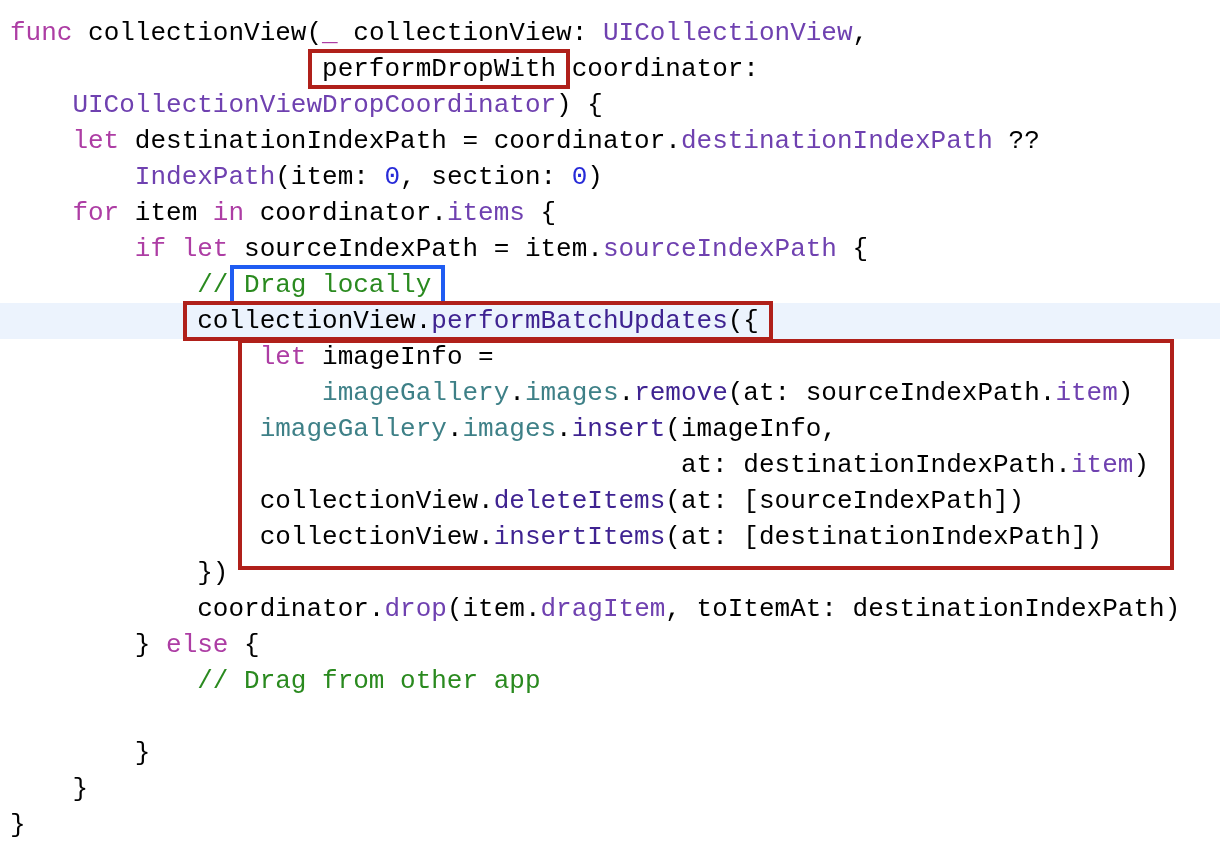  Describe the element at coordinates (213, 285) in the screenshot. I see `code-text: //` at that location.